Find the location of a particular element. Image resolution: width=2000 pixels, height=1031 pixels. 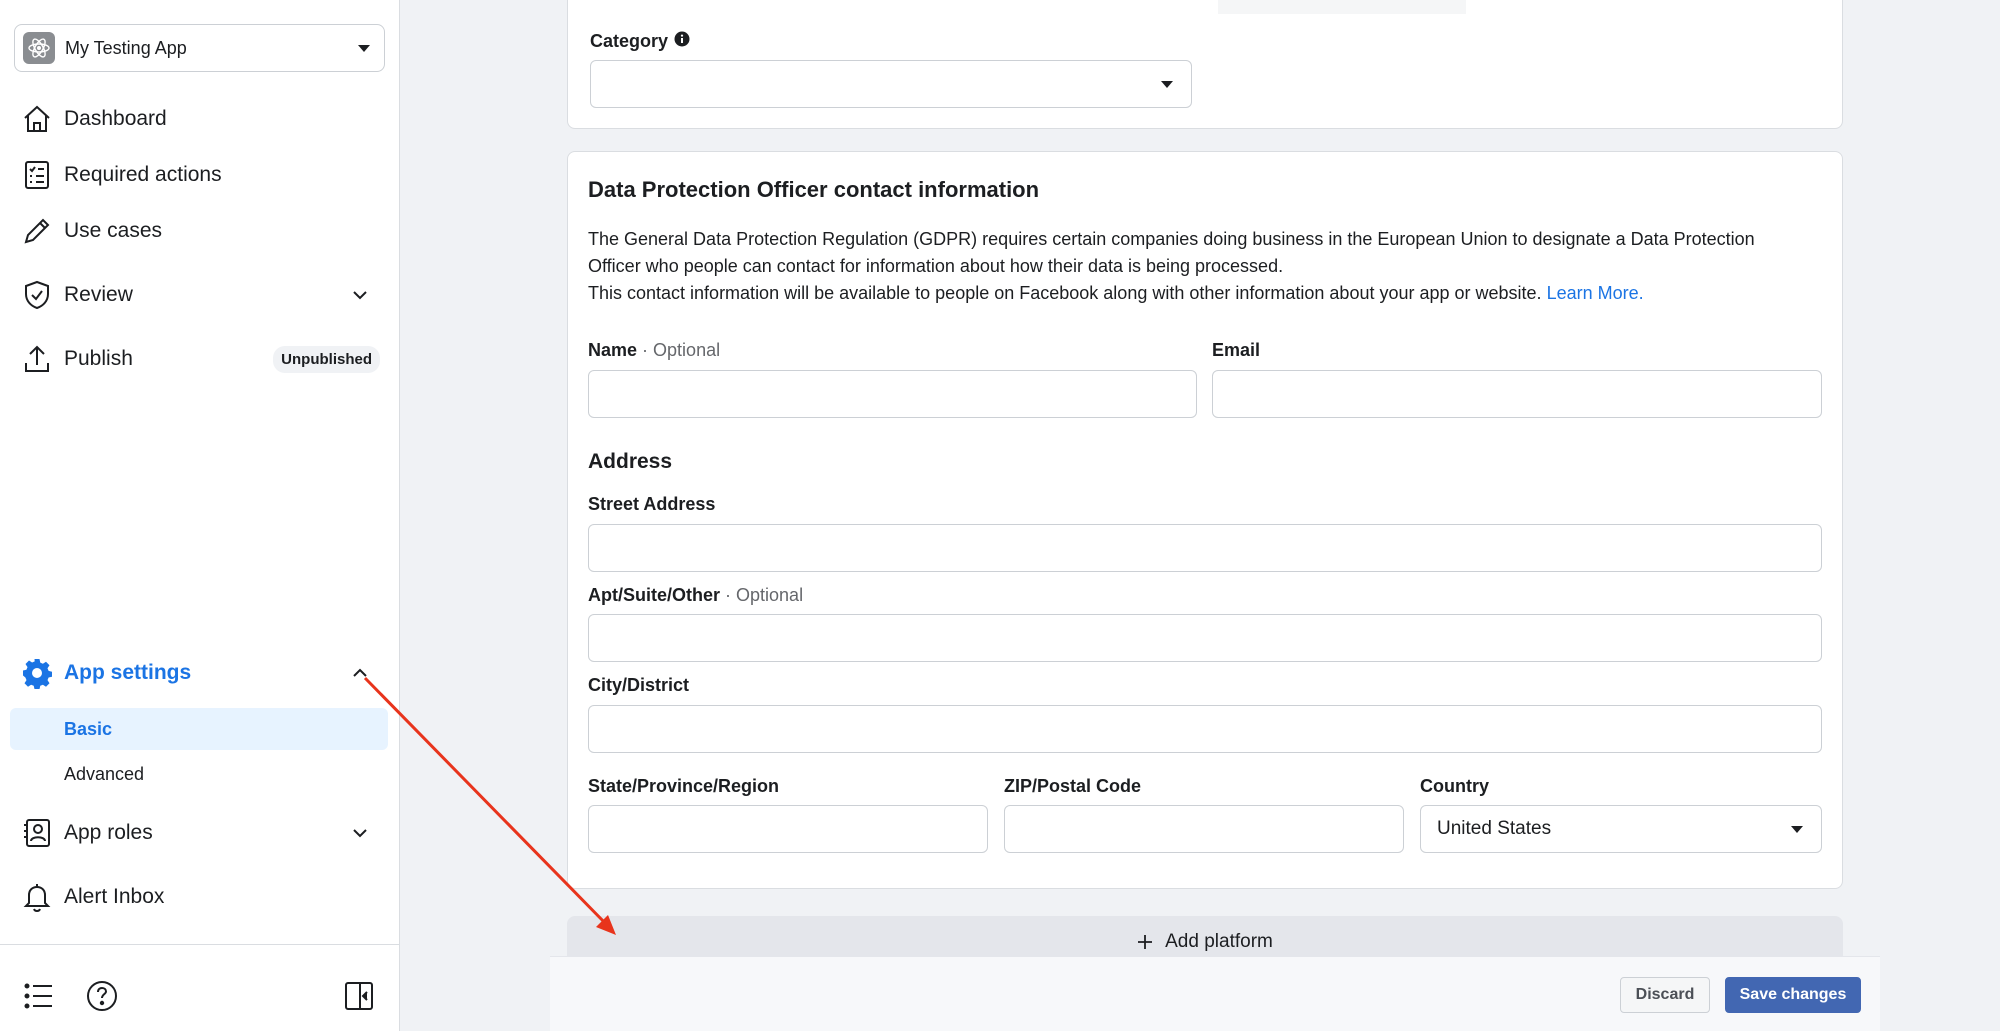

nav-publish: Publish Unpublished is located at coordinates (200, 359).